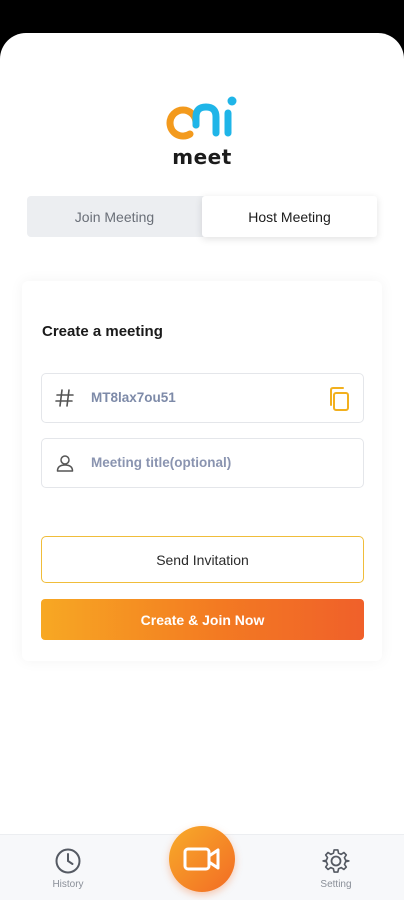  What do you see at coordinates (206, 462) in the screenshot?
I see `meeting-title-input` at bounding box center [206, 462].